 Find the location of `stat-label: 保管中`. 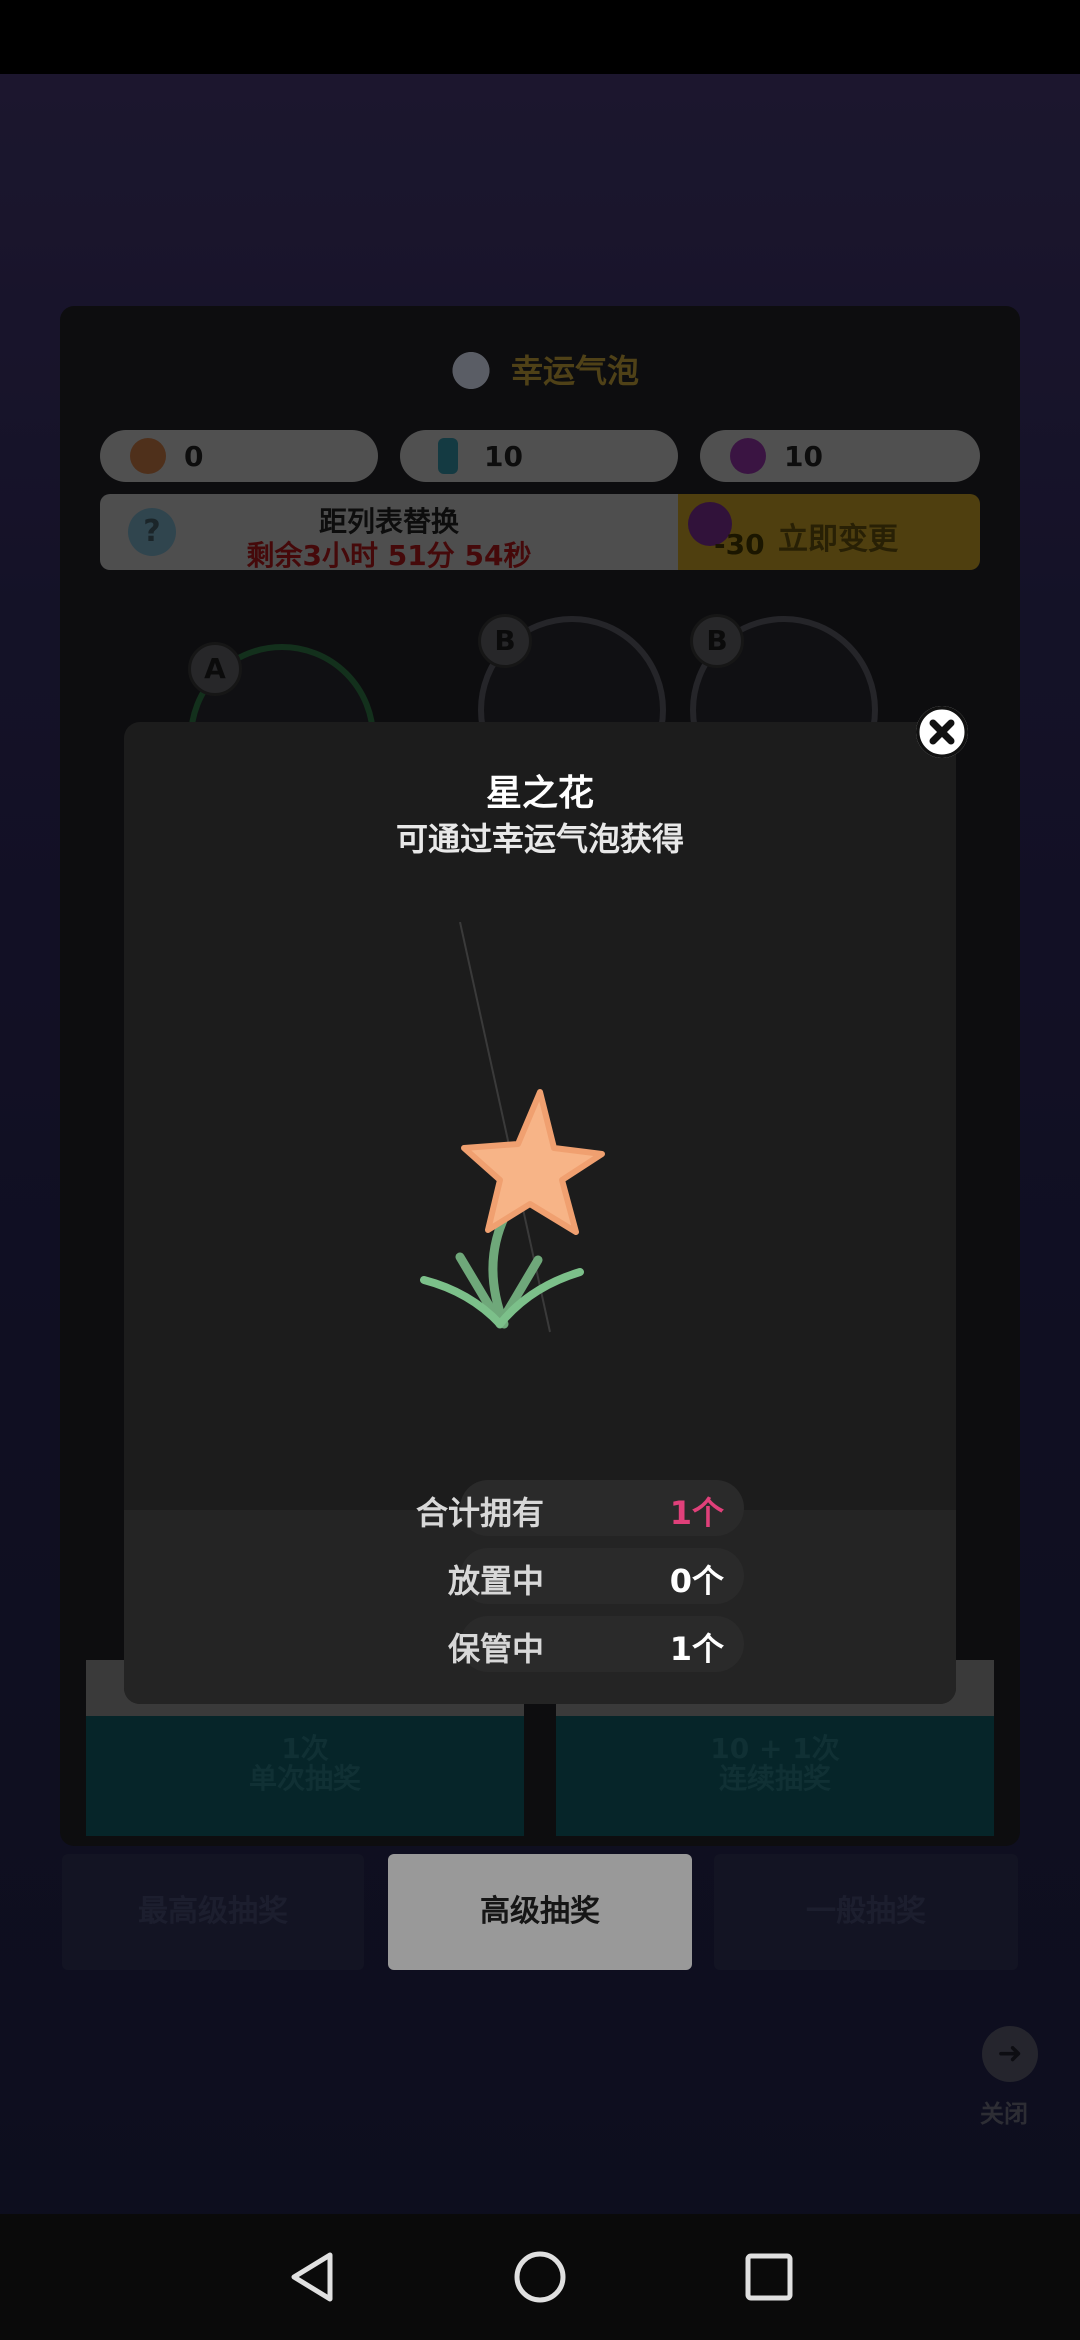

stat-label: 保管中 is located at coordinates (495, 1649).